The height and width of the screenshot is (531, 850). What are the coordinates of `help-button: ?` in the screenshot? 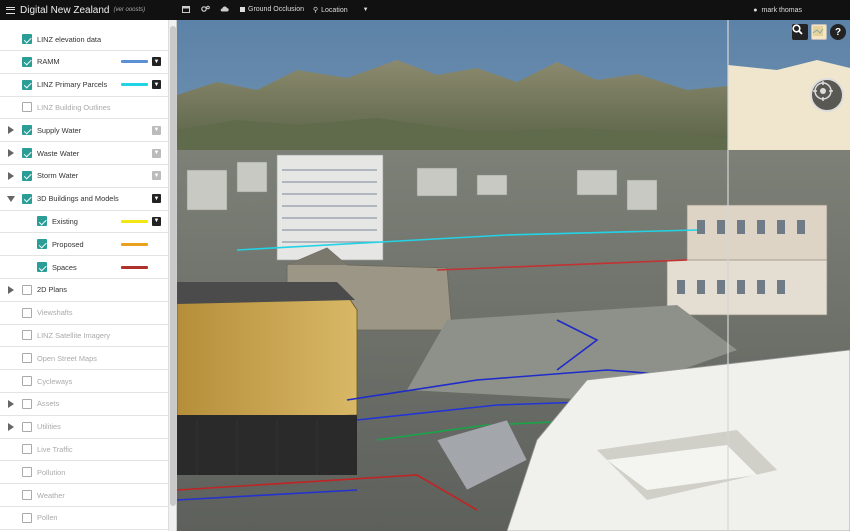 It's located at (838, 32).